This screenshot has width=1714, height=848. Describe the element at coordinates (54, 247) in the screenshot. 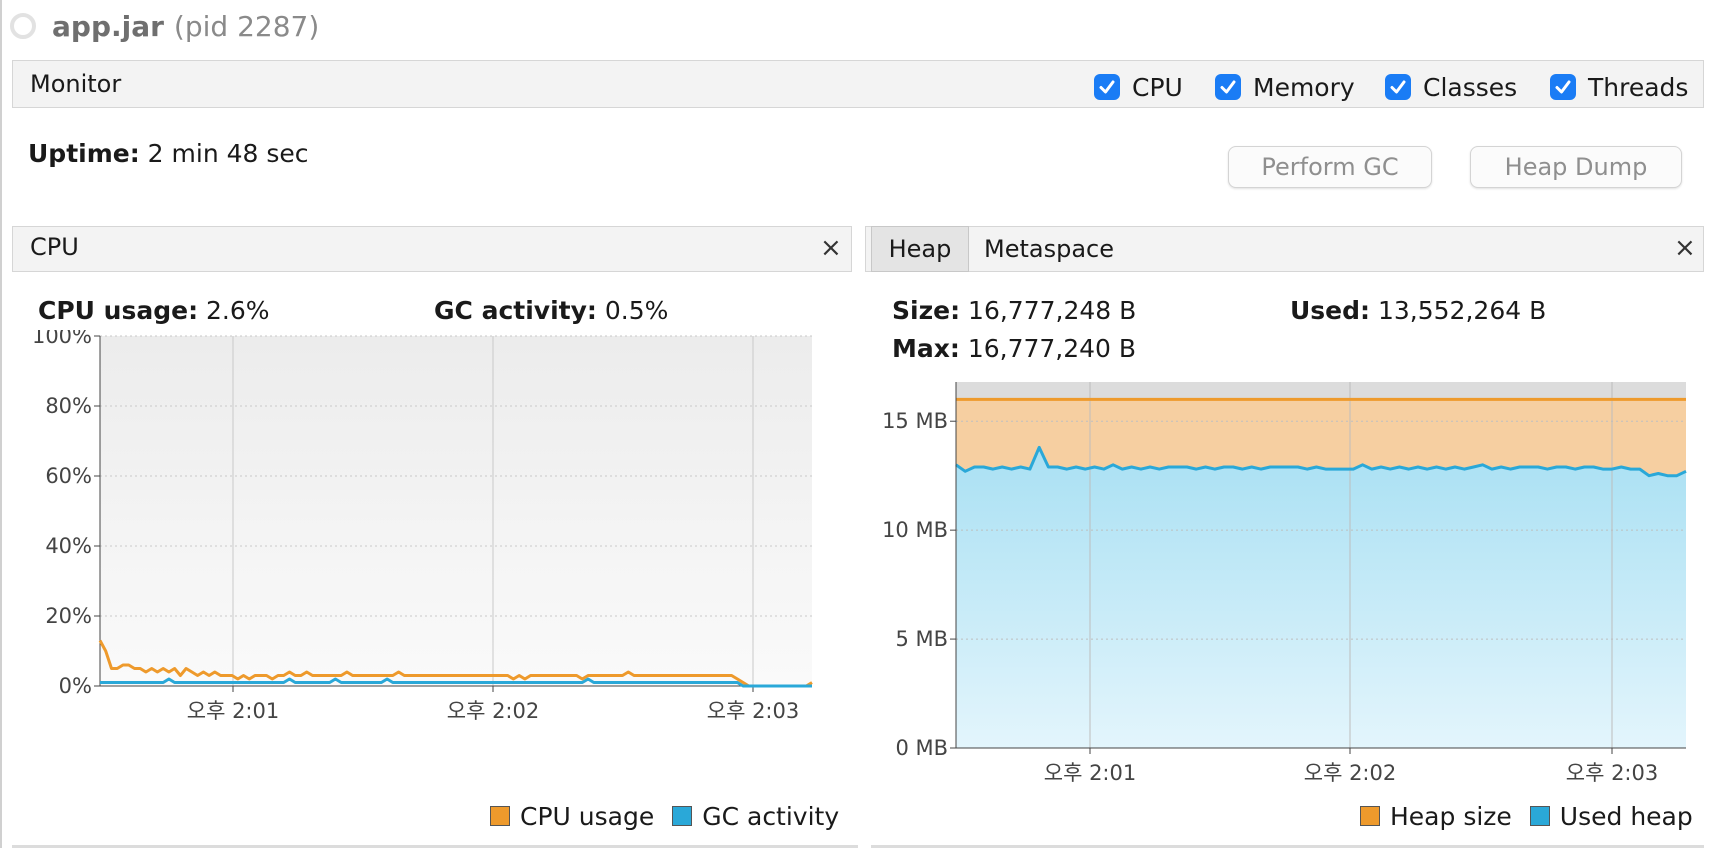

I see `cpu-panel-title: CPU` at that location.